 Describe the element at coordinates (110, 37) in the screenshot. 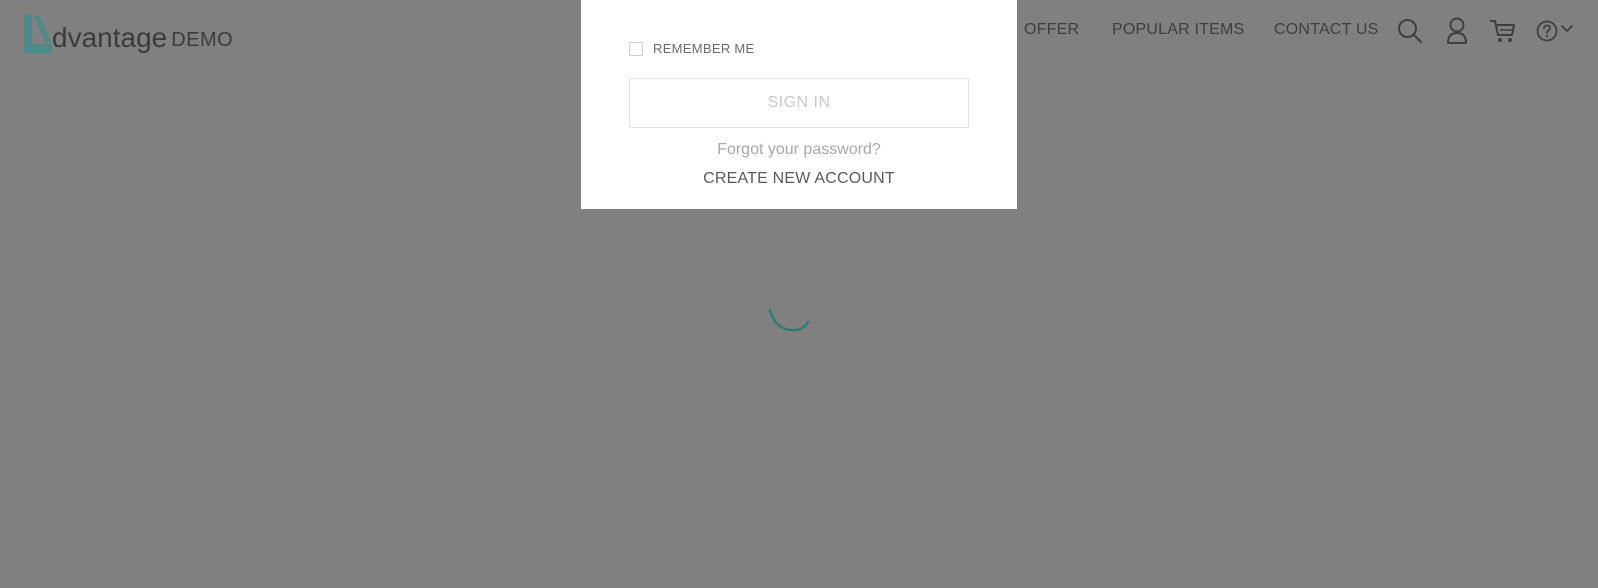

I see `logo-word: dvantage` at that location.